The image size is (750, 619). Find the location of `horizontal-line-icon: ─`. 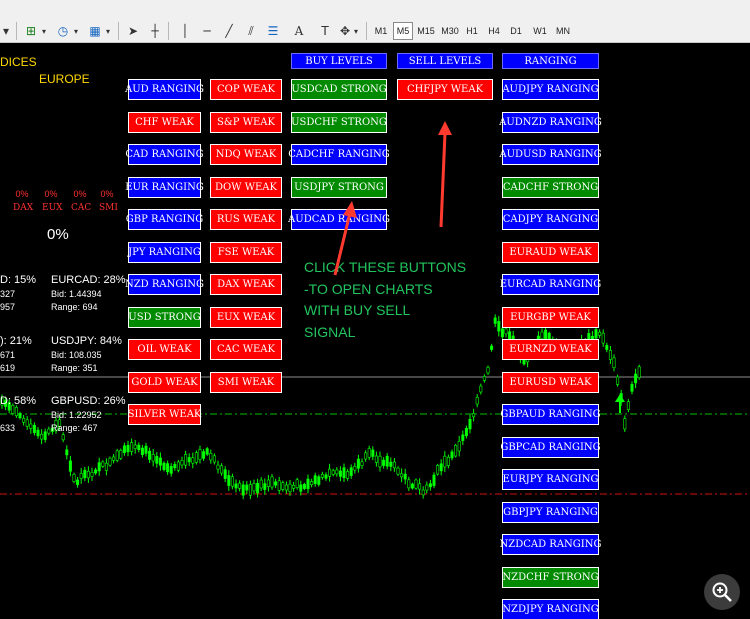

horizontal-line-icon: ─ is located at coordinates (207, 31).